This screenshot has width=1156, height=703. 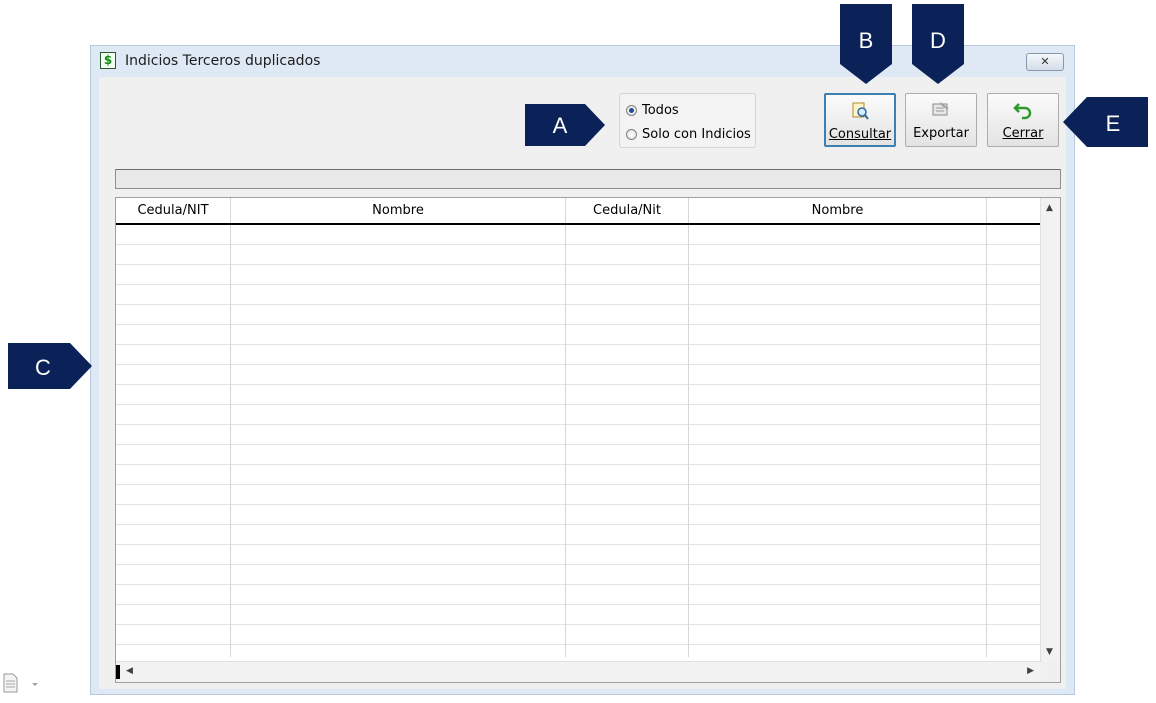 What do you see at coordinates (688, 134) in the screenshot?
I see `radio-solo-con-indicios: Solo con Indicios` at bounding box center [688, 134].